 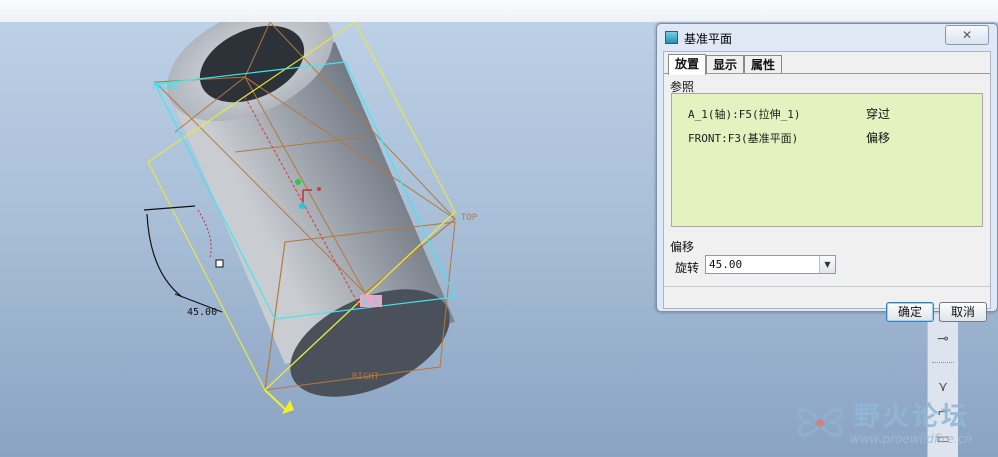 What do you see at coordinates (469, 218) in the screenshot?
I see `top-plane-label: TOP` at bounding box center [469, 218].